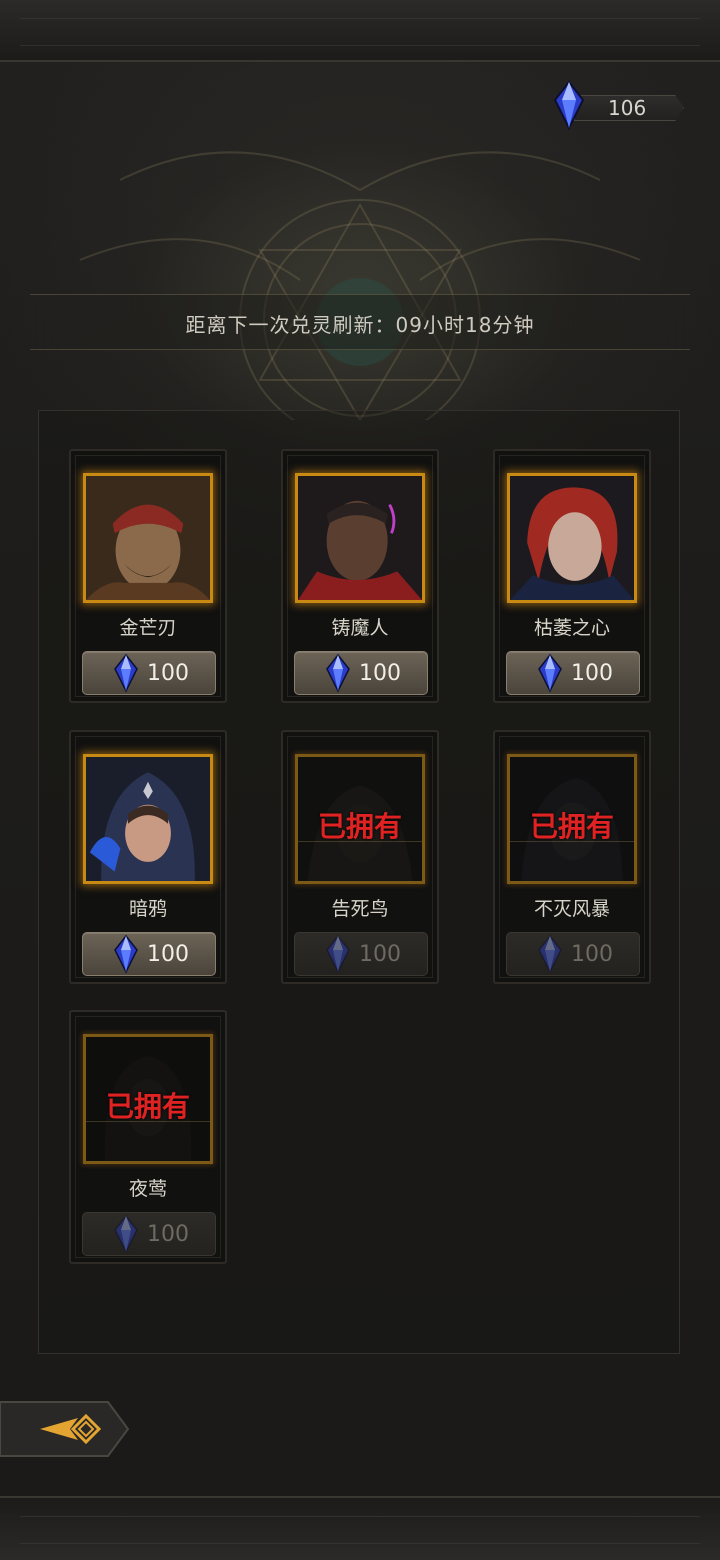 This screenshot has width=720, height=1560. Describe the element at coordinates (147, 909) in the screenshot. I see `hero-name: 暗鸦` at that location.